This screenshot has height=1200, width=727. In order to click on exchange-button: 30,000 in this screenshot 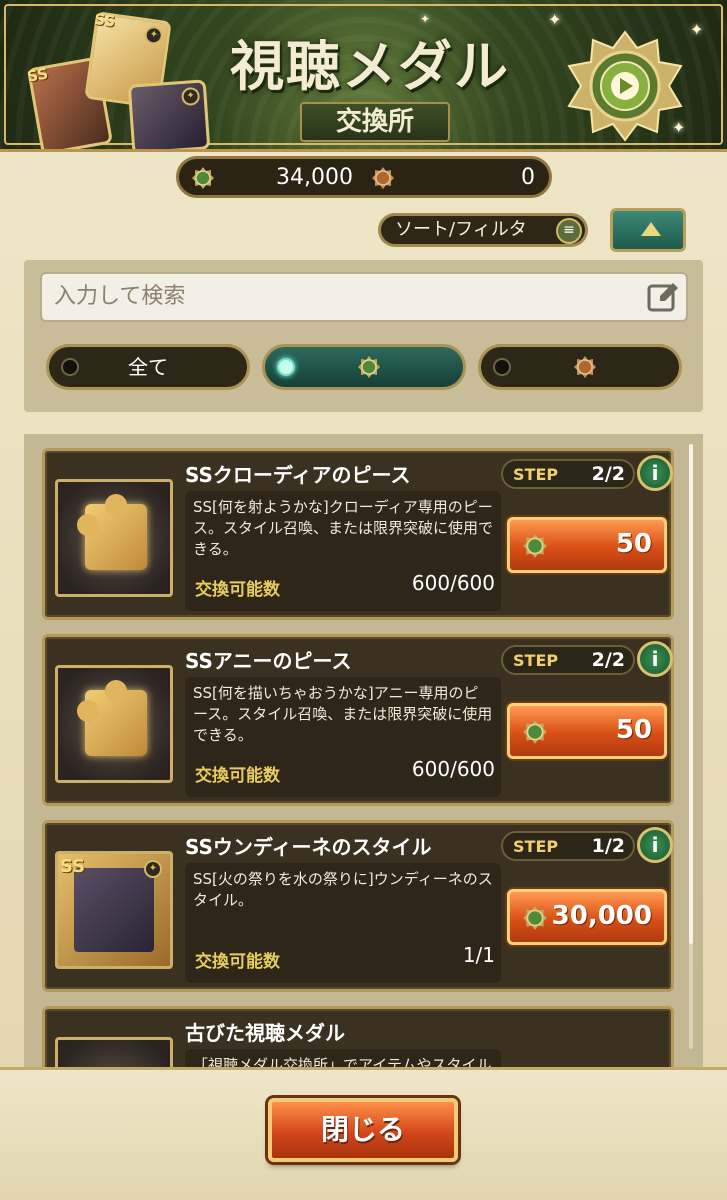, I will do `click(587, 917)`.